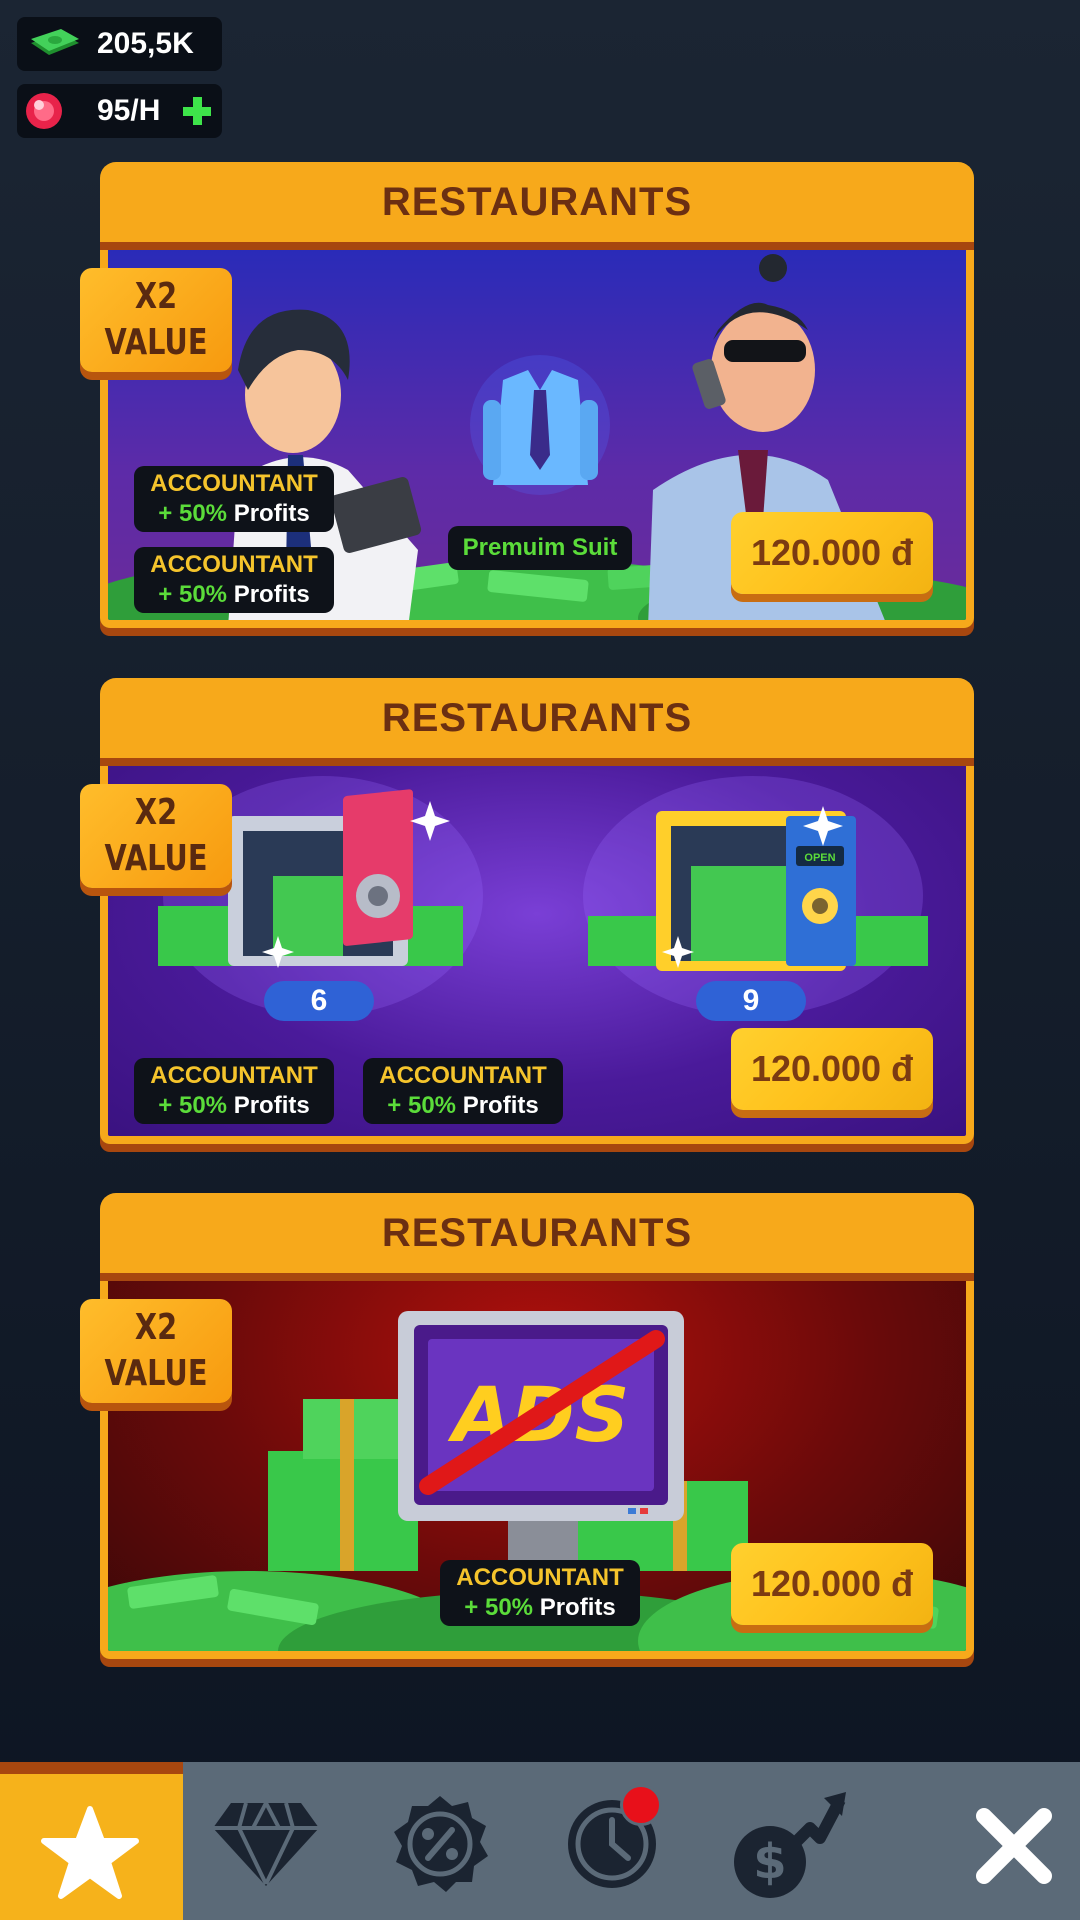 This screenshot has height=1920, width=1080. Describe the element at coordinates (55, 47) in the screenshot. I see `cash-icon` at that location.